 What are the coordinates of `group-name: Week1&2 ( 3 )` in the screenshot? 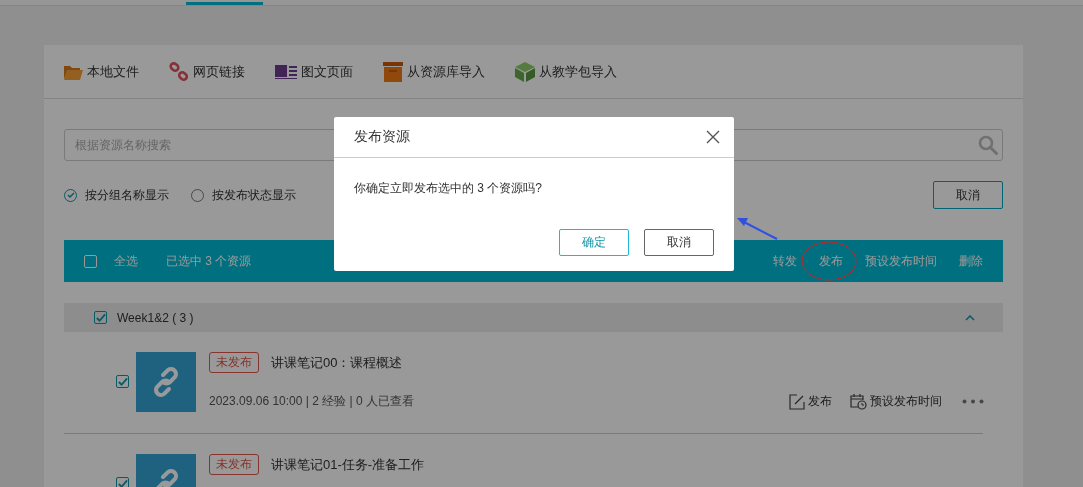 It's located at (155, 317).